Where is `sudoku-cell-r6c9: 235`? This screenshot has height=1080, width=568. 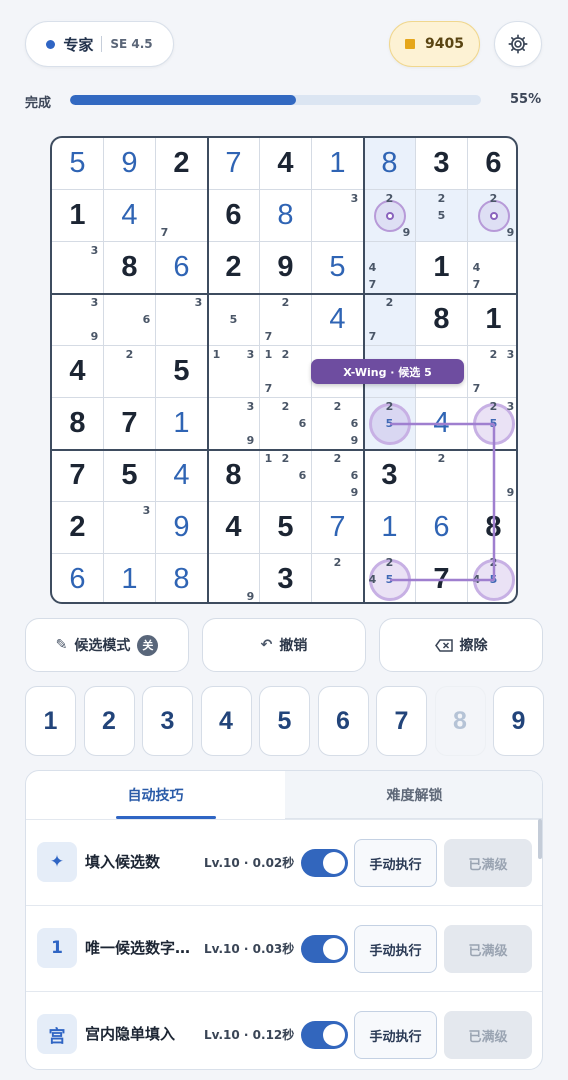
sudoku-cell-r6c9: 235 is located at coordinates (492, 424).